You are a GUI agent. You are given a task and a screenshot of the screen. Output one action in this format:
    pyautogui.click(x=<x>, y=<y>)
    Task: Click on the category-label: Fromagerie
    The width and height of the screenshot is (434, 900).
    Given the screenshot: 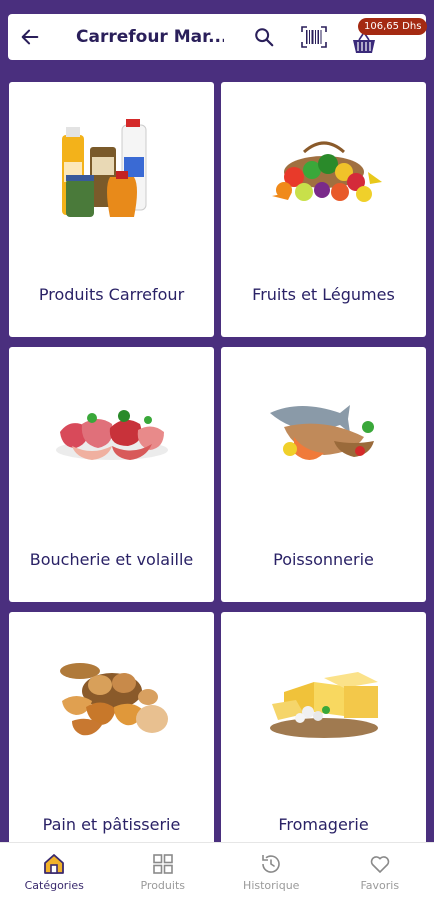 What is the action you would take?
    pyautogui.click(x=323, y=824)
    